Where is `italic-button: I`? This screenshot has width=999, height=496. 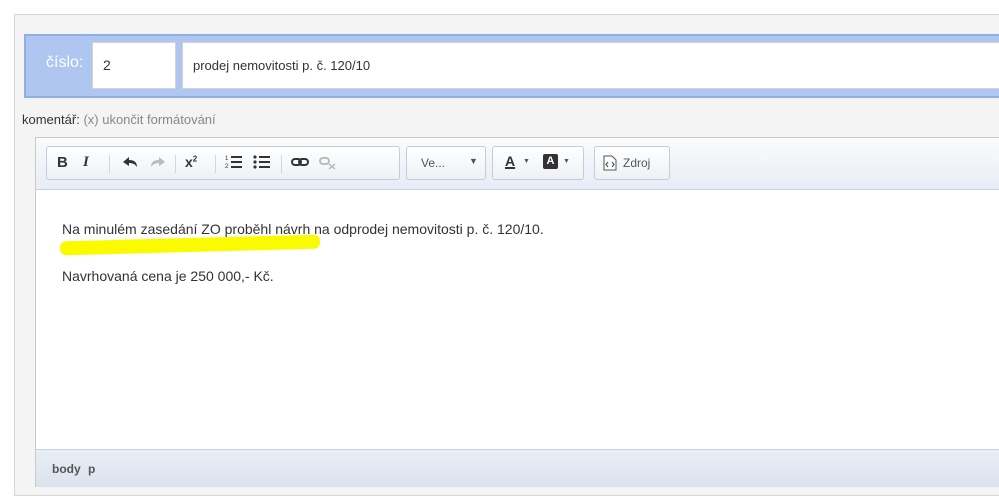
italic-button: I is located at coordinates (86, 162).